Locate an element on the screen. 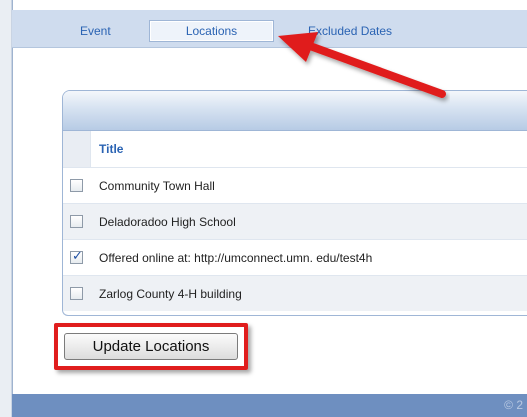 The width and height of the screenshot is (527, 417). page-footer: © 2 is located at coordinates (269, 405).